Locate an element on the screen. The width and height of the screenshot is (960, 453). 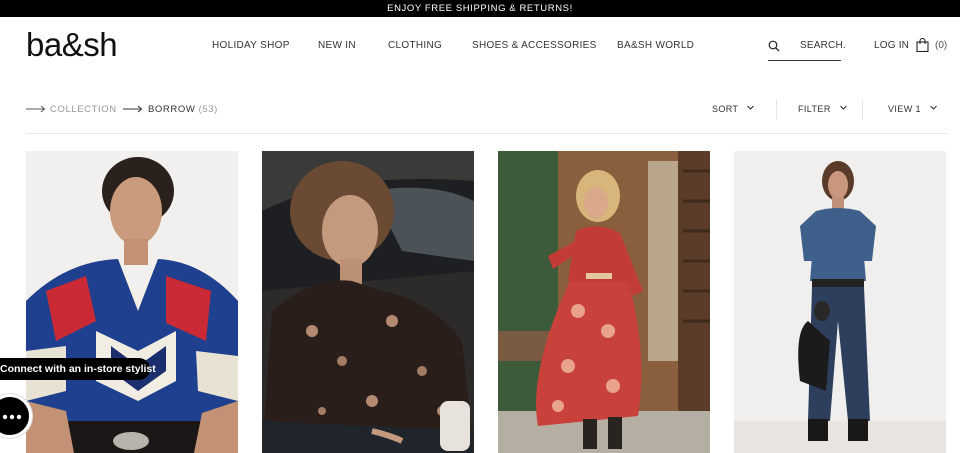
cart-count: (0) is located at coordinates (941, 45).